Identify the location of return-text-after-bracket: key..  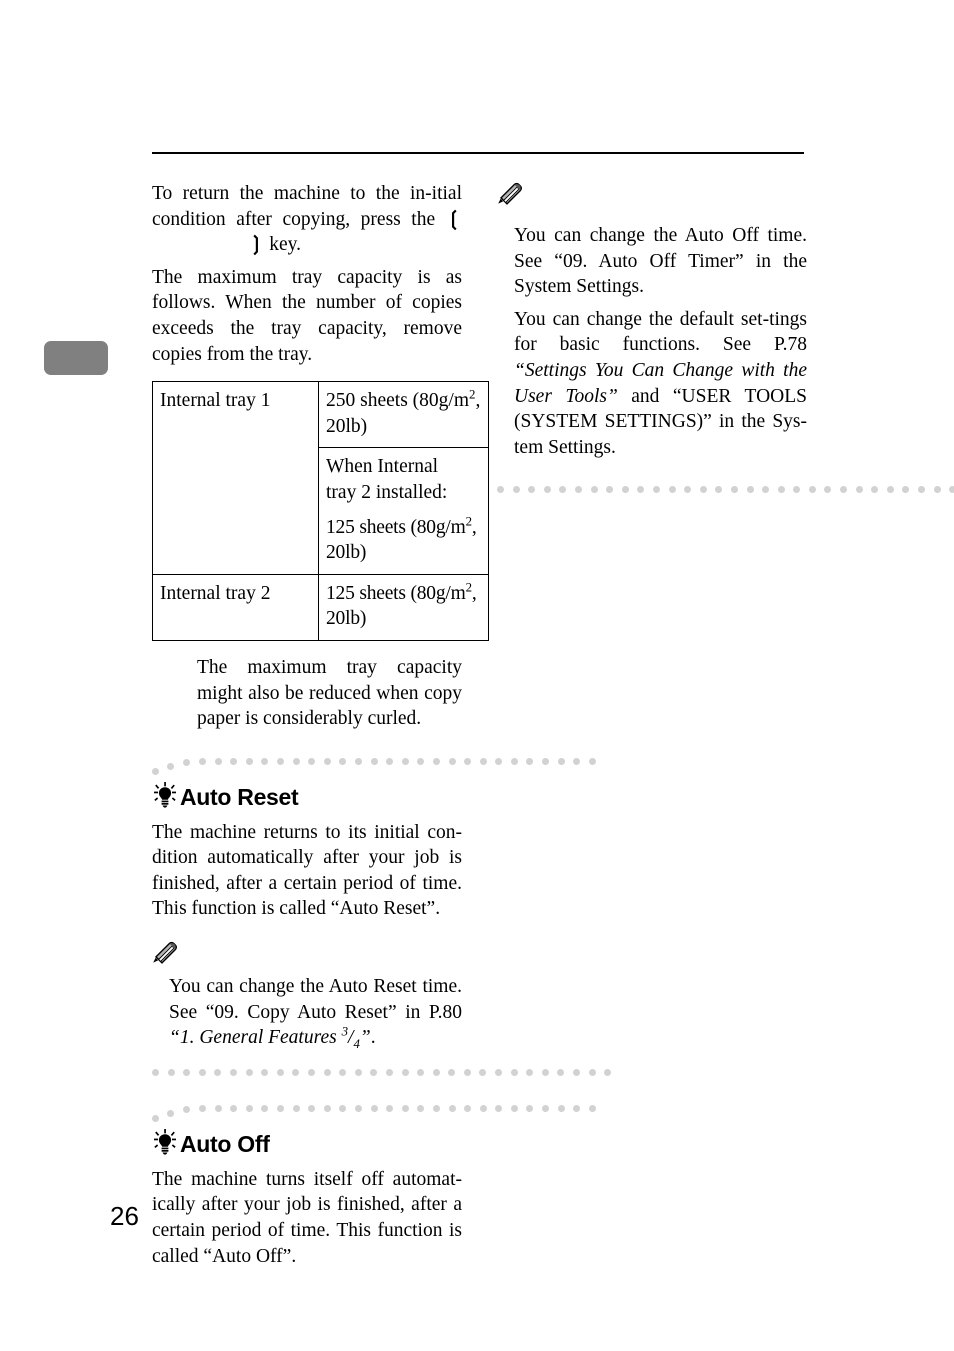
(282, 245).